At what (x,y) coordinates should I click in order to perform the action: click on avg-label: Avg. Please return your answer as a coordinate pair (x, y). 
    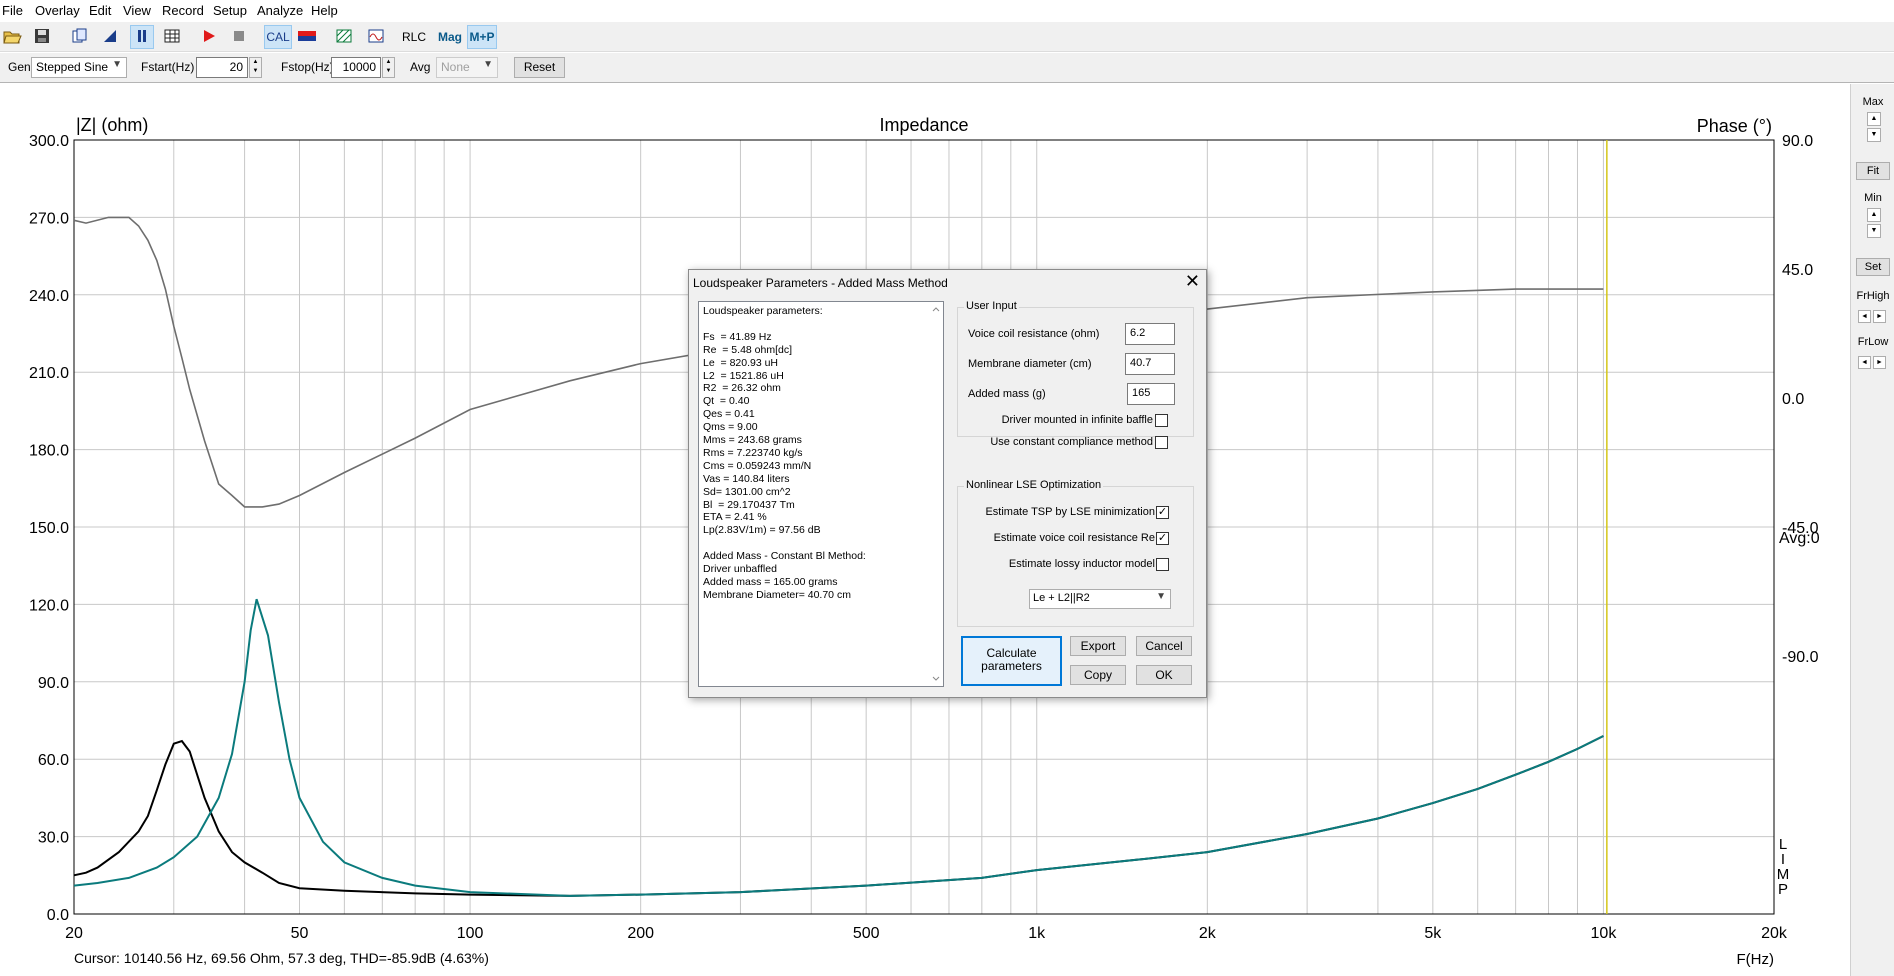
    Looking at the image, I should click on (420, 67).